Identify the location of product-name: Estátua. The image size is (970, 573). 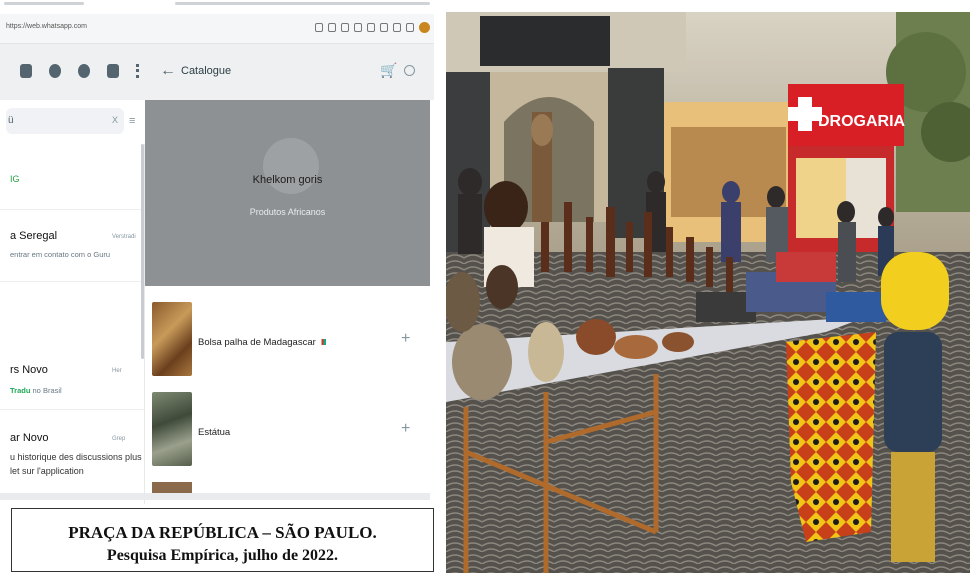
(214, 432).